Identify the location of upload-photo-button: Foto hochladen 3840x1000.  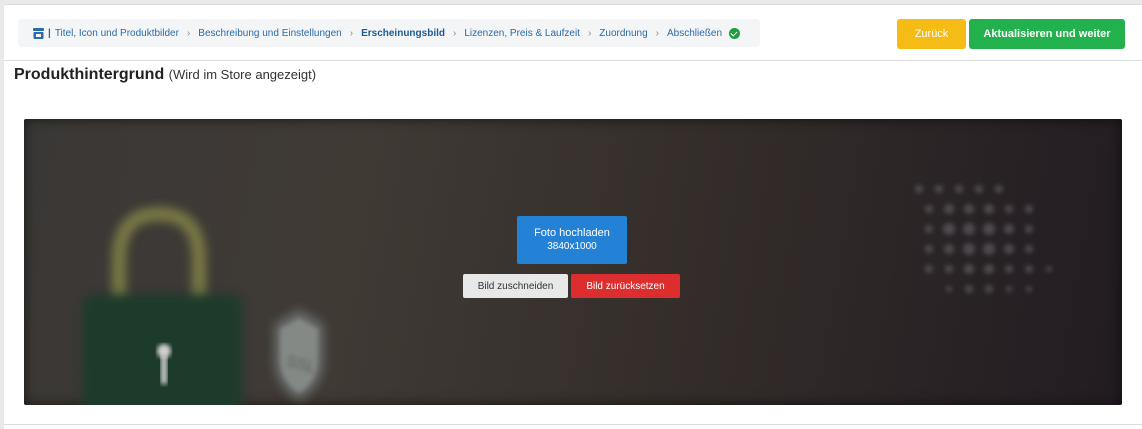
(572, 240).